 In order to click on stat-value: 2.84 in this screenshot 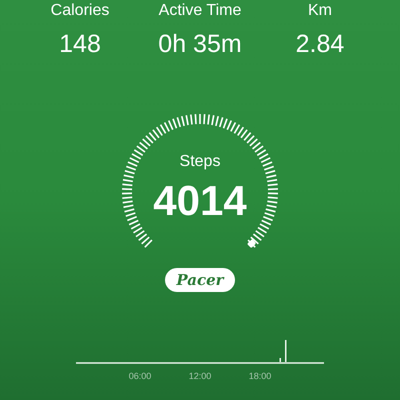, I will do `click(320, 44)`.